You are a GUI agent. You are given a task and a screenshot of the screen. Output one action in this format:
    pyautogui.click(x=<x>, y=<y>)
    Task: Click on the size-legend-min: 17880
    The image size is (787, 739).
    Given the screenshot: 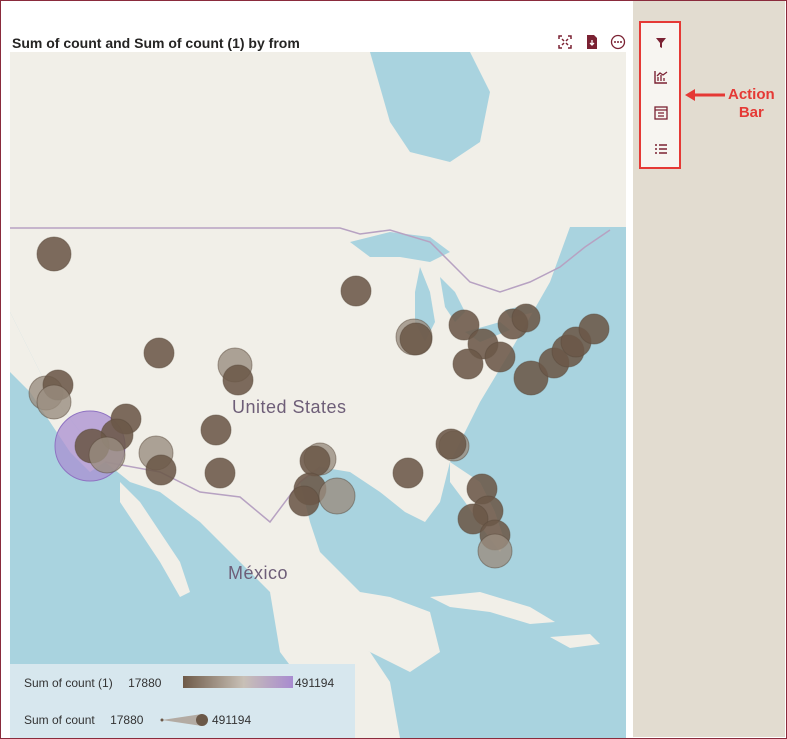 What is the action you would take?
    pyautogui.click(x=127, y=720)
    